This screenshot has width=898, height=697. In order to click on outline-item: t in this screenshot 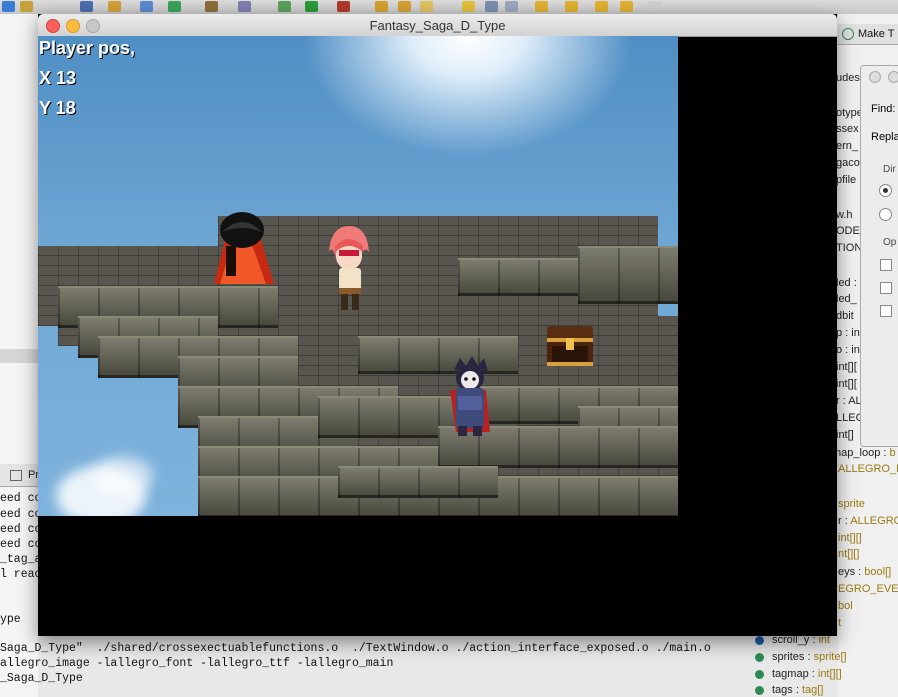, I will do `click(839, 623)`.